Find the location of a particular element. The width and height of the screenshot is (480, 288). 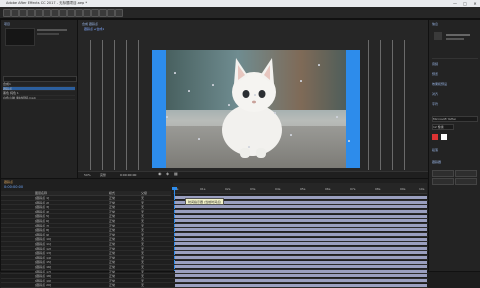

tooltip: 时间指示器 (当前时间点) is located at coordinates (205, 201).